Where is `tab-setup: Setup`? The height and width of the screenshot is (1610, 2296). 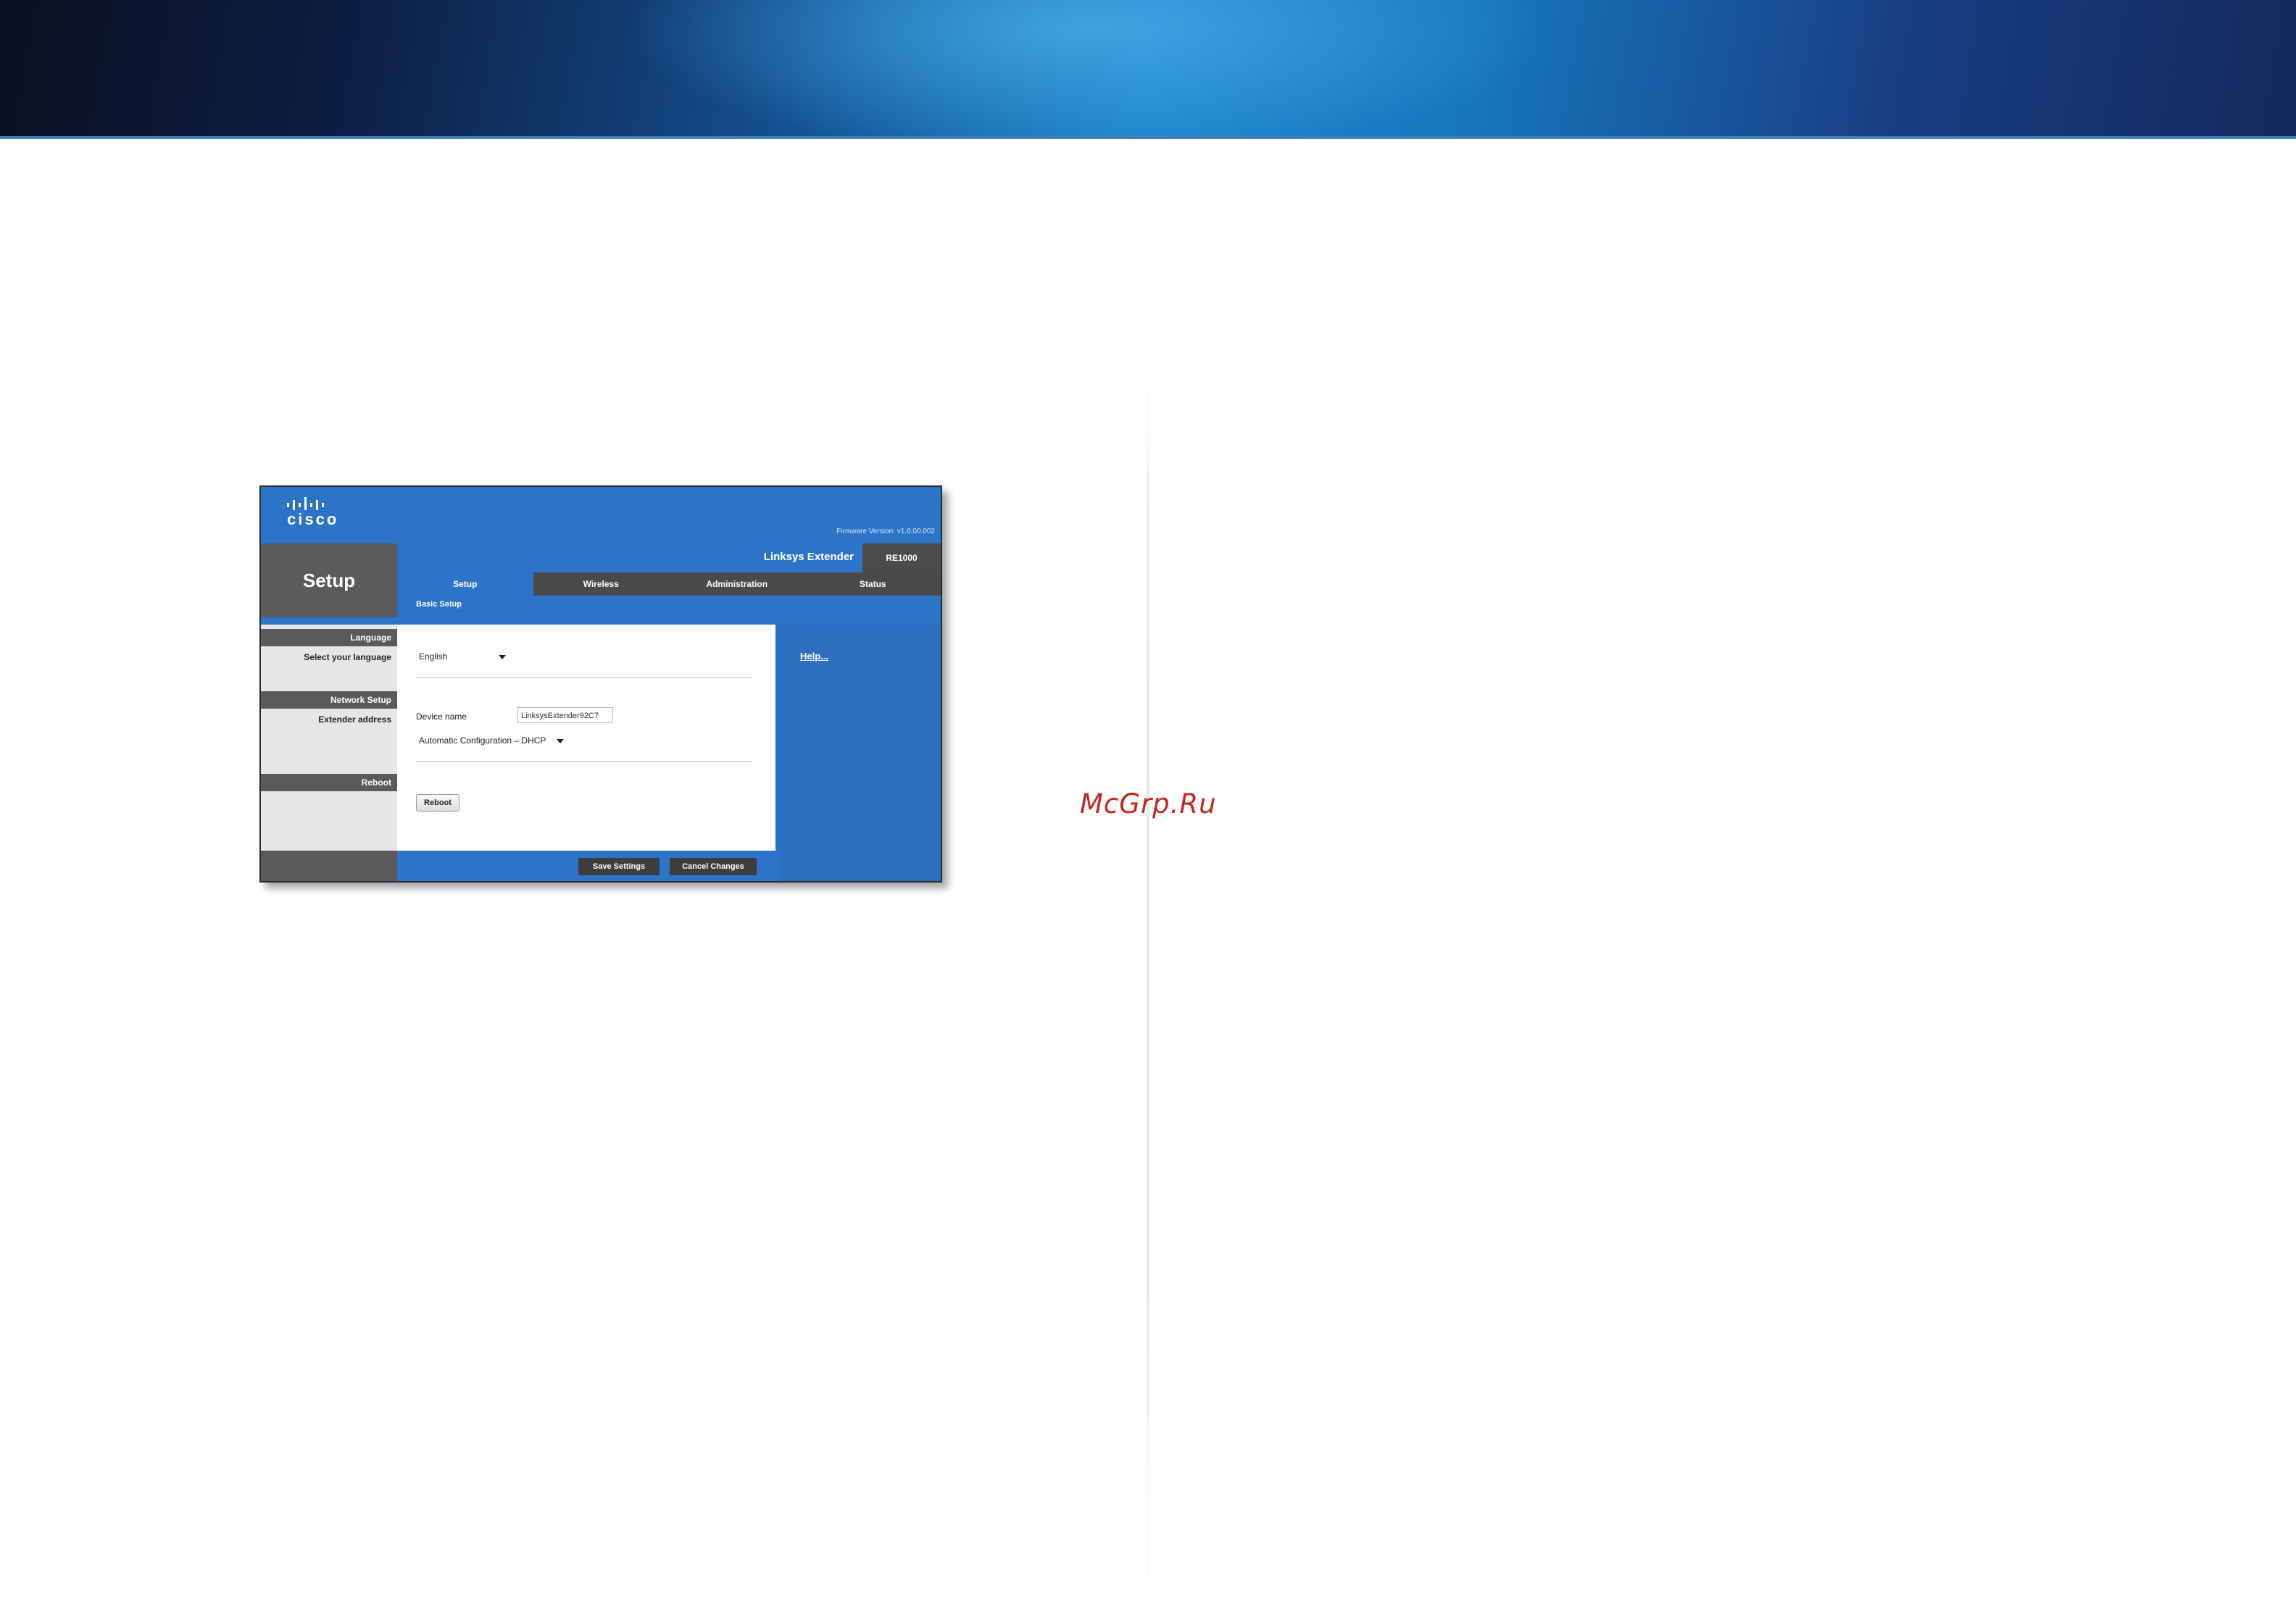 tab-setup: Setup is located at coordinates (465, 584).